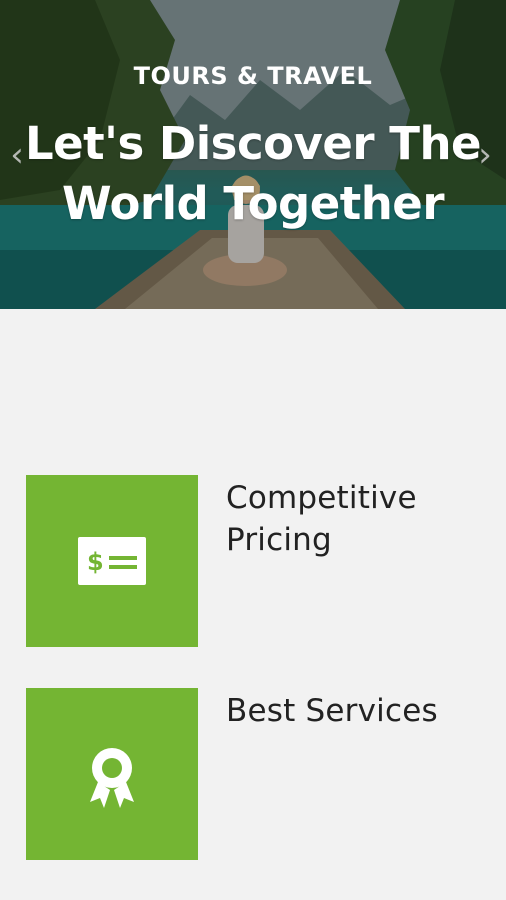 The width and height of the screenshot is (506, 900). Describe the element at coordinates (112, 778) in the screenshot. I see `award-ribbon-icon` at that location.